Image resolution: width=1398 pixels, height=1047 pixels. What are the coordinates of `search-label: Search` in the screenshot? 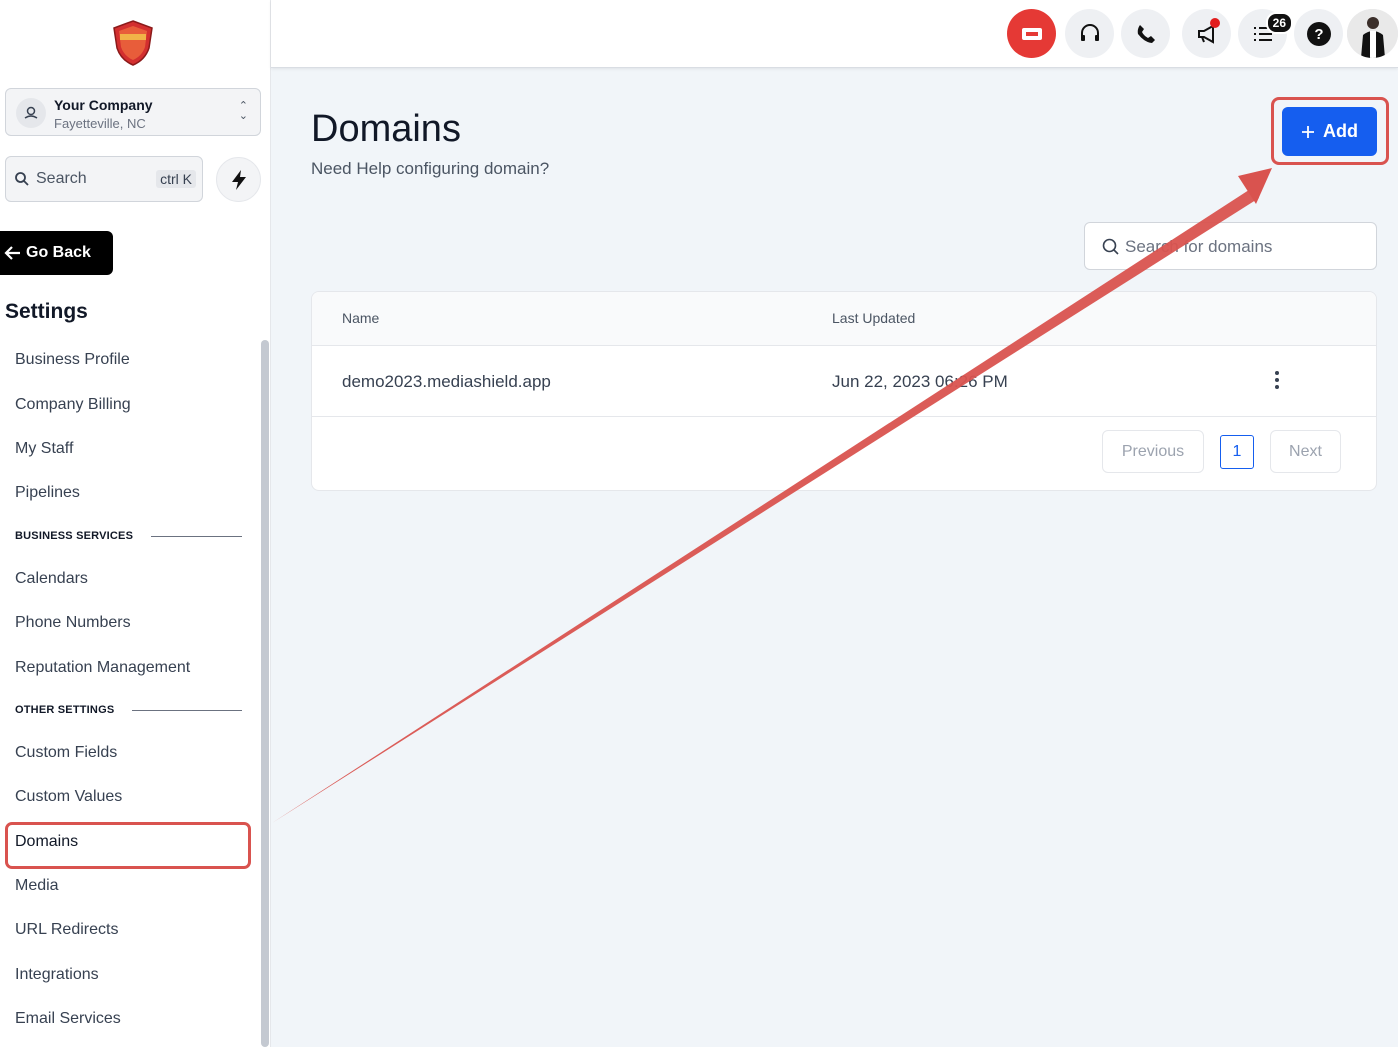 It's located at (61, 178).